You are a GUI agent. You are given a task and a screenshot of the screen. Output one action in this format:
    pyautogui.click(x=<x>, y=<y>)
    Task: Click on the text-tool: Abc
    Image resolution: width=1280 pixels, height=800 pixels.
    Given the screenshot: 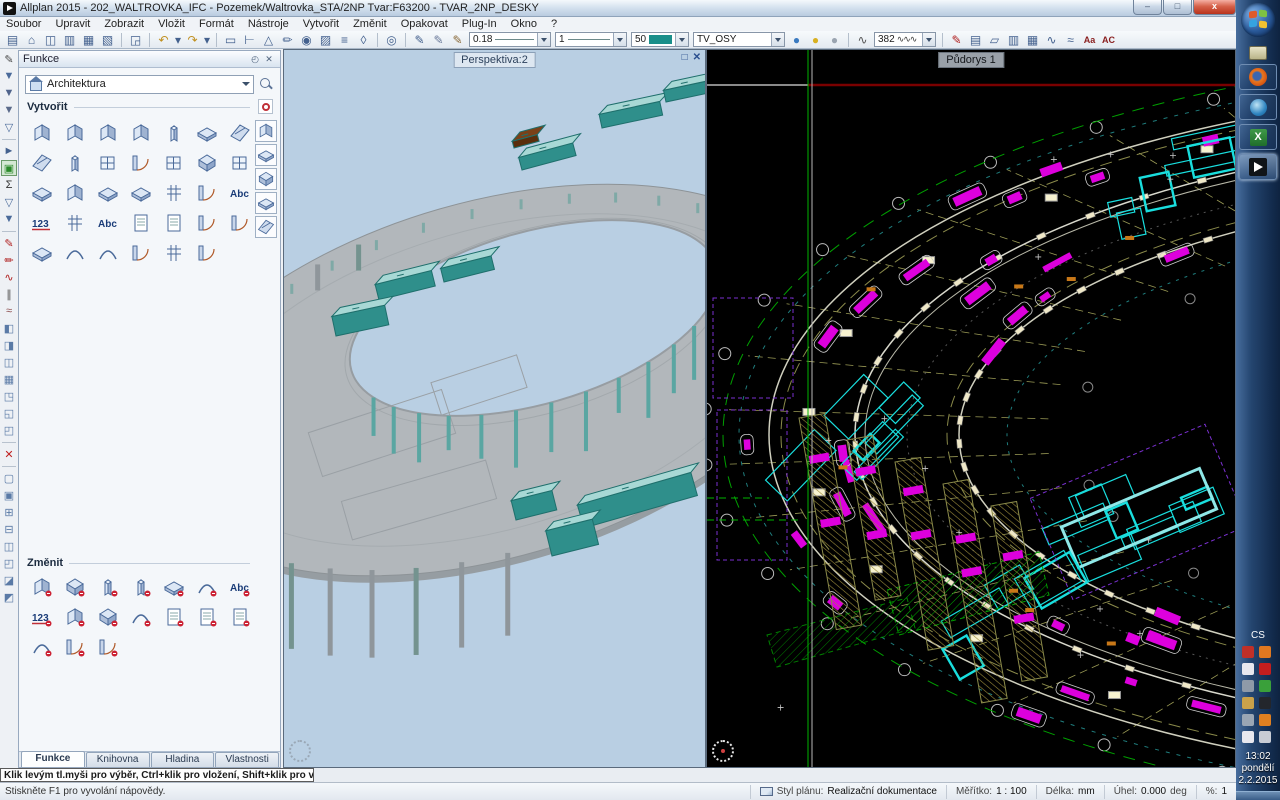 What is the action you would take?
    pyautogui.click(x=240, y=193)
    